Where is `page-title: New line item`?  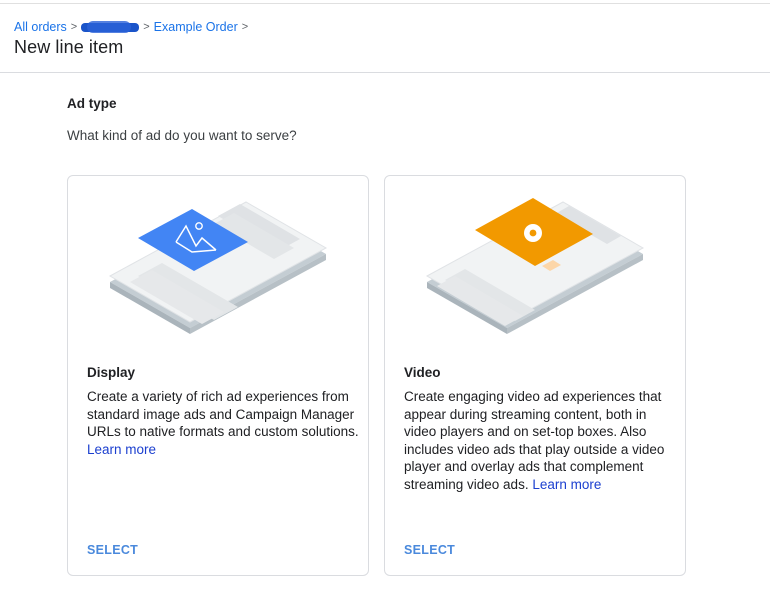 page-title: New line item is located at coordinates (69, 47).